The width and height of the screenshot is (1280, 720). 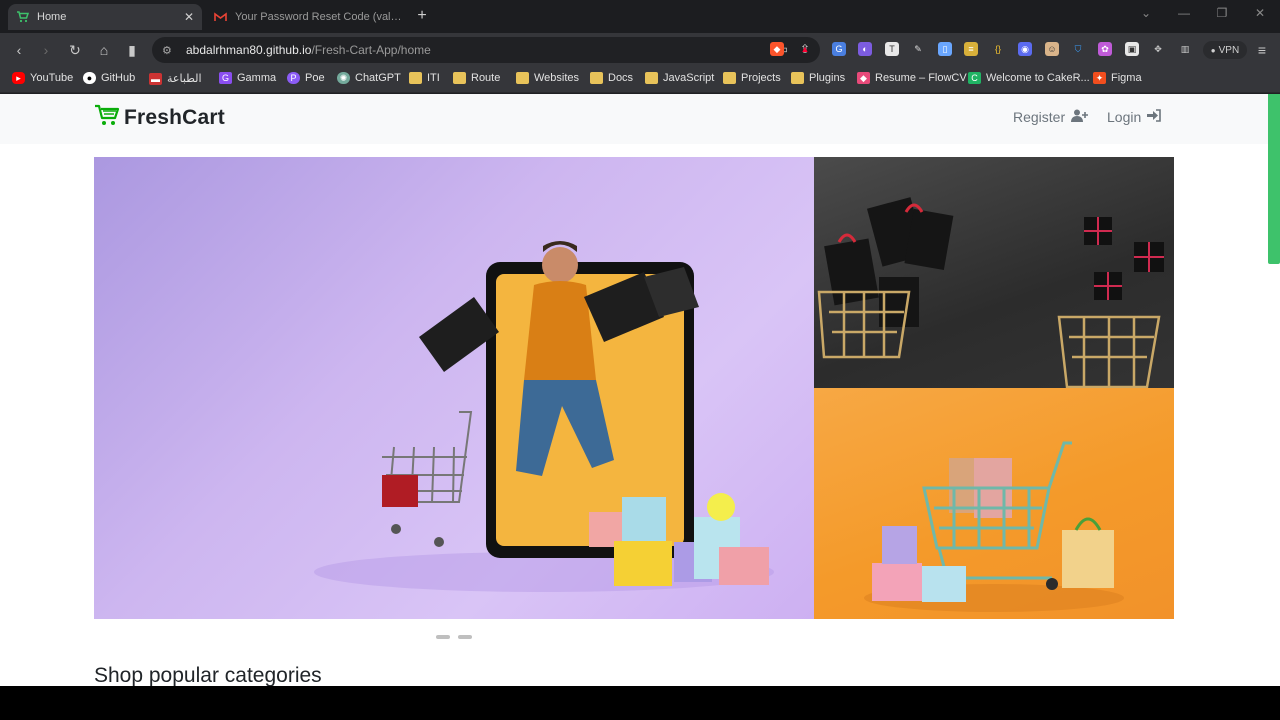 What do you see at coordinates (547, 78) in the screenshot?
I see `bookmark-folder-websites: Websites` at bounding box center [547, 78].